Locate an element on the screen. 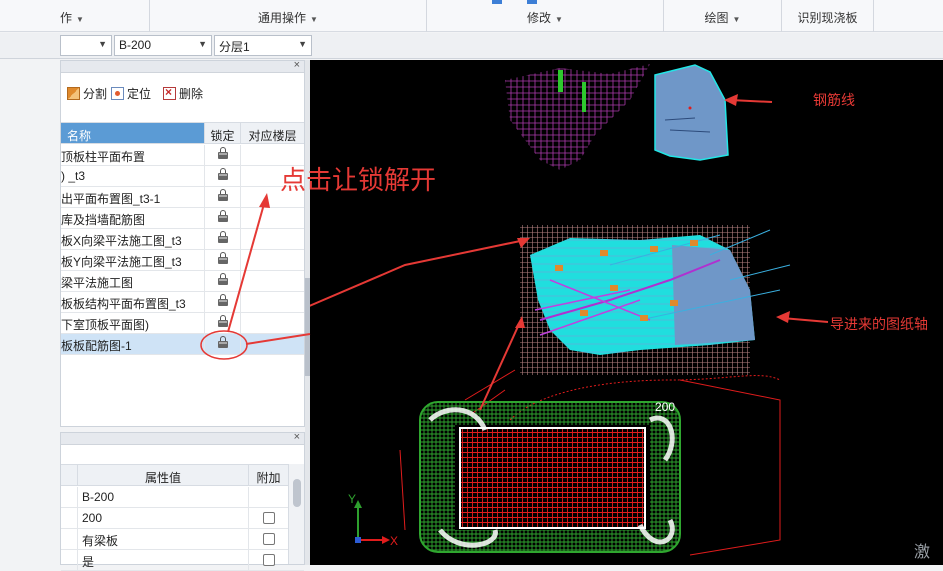 This screenshot has height=571, width=943. annotation-overlay is located at coordinates (255, 276).